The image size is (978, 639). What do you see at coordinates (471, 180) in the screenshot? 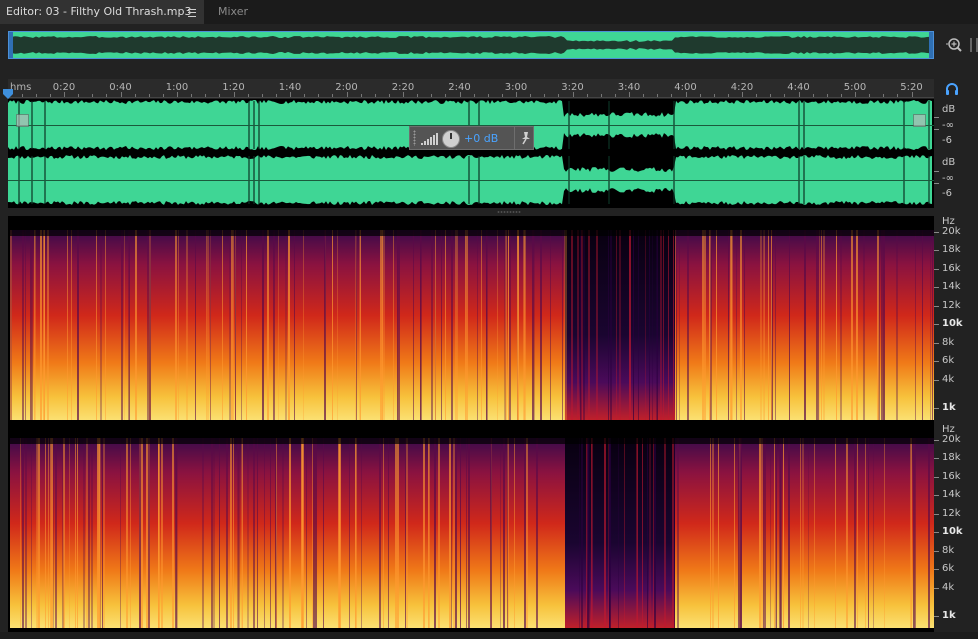
I see `waveform-channel-right` at bounding box center [471, 180].